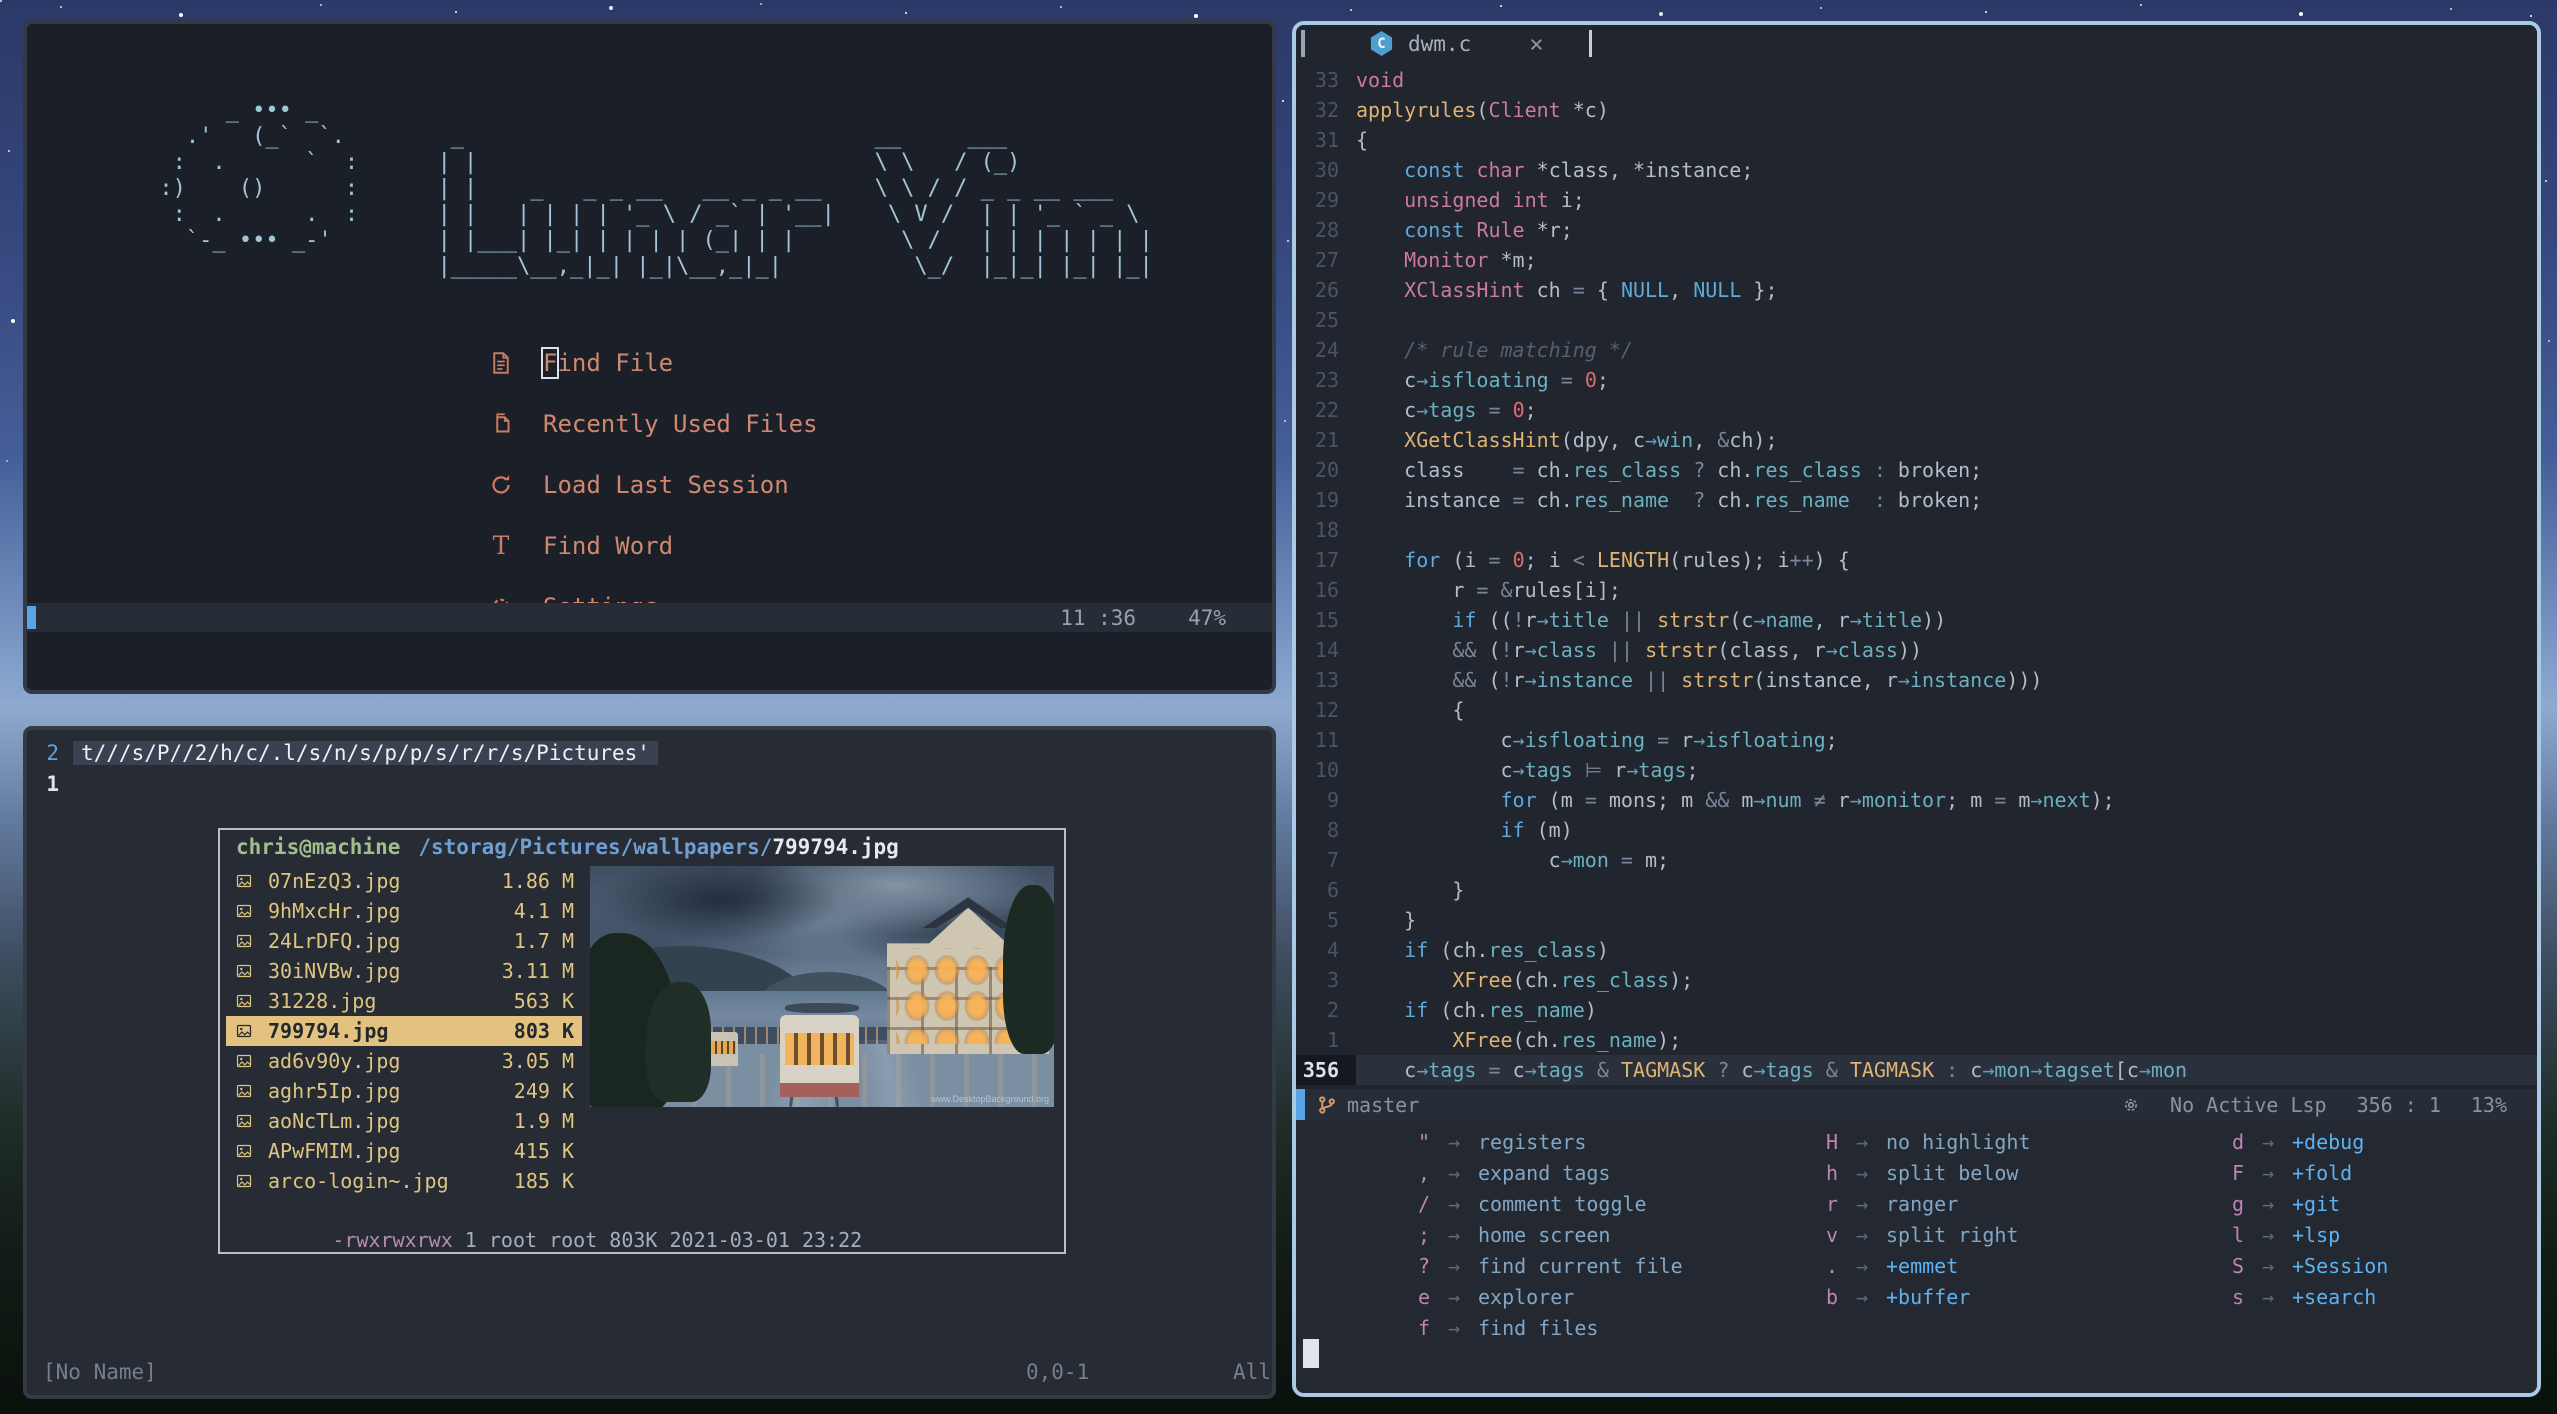 This screenshot has height=1414, width=2557. I want to click on battery-text: 47%, so click(1207, 617).